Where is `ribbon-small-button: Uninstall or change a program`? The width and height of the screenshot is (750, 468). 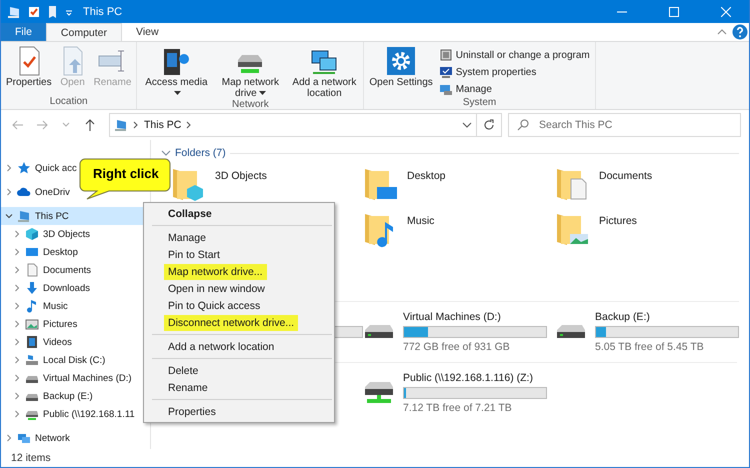
ribbon-small-button: Uninstall or change a program is located at coordinates (514, 55).